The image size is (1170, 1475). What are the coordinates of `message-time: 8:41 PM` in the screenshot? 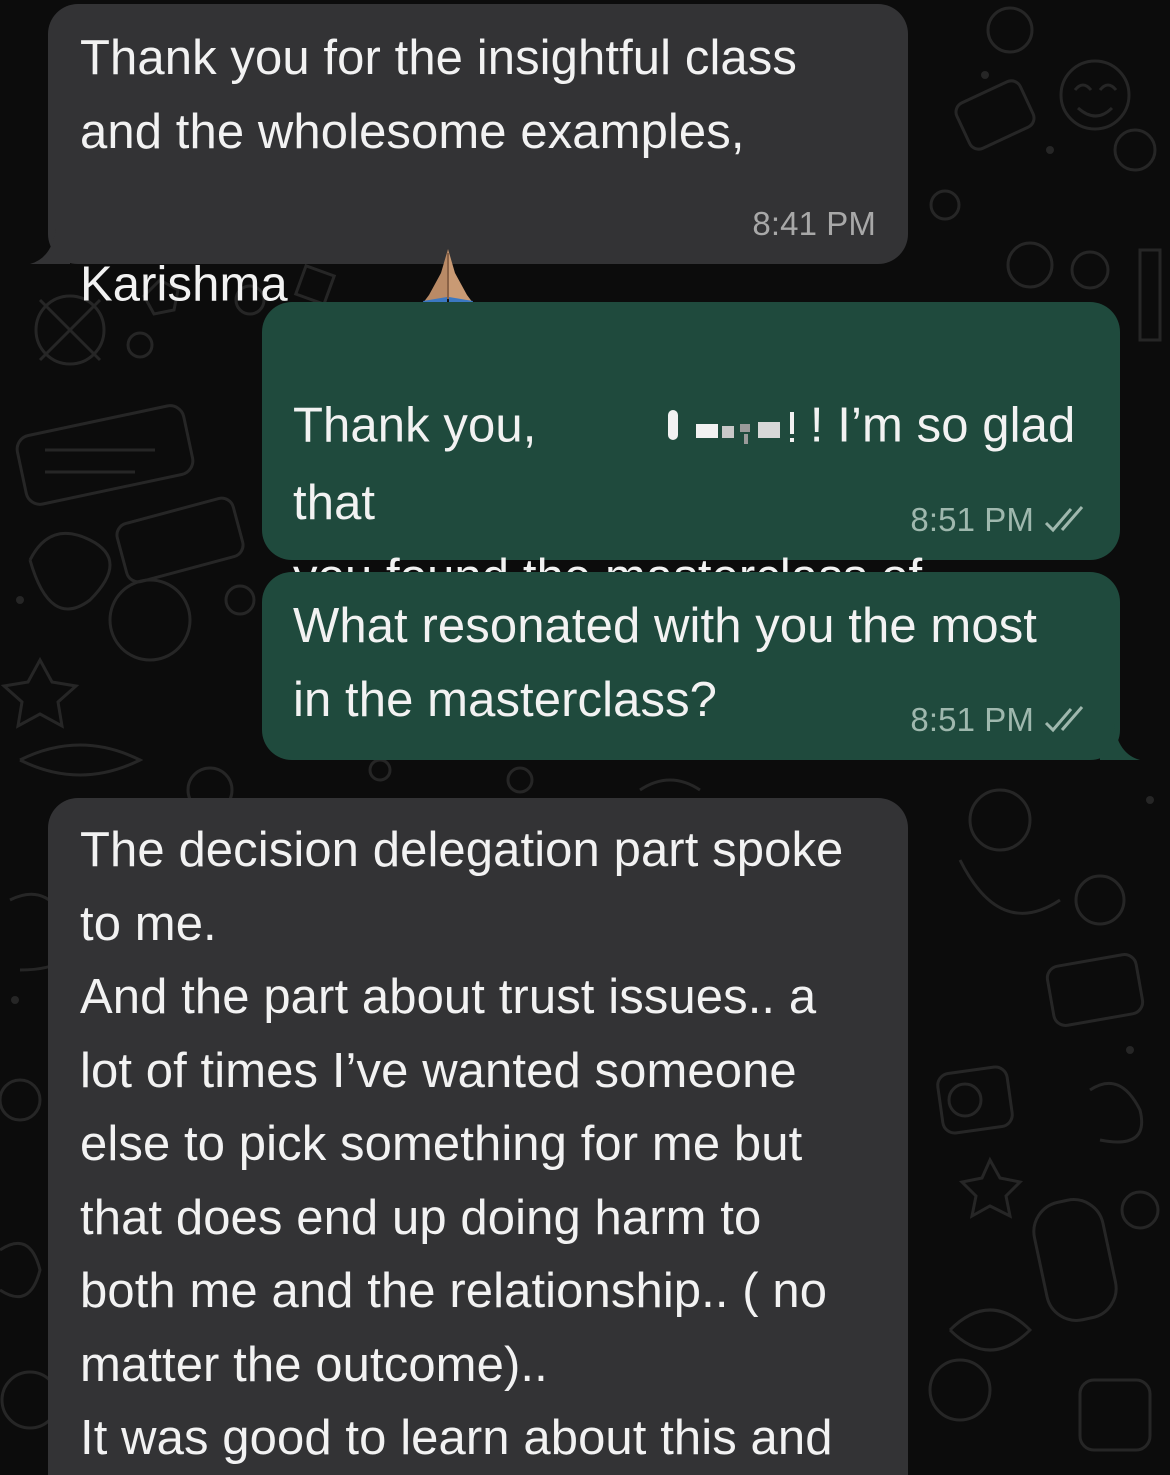 It's located at (814, 223).